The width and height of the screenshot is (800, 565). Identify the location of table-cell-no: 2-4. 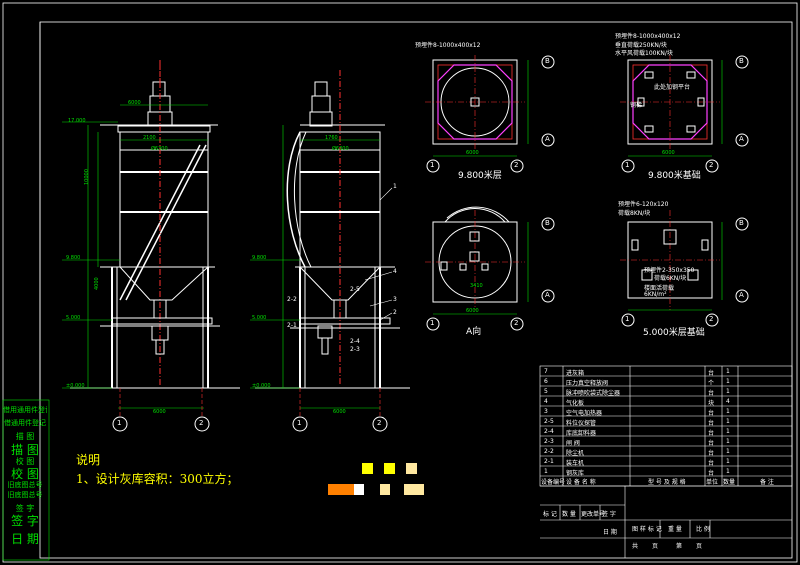
(549, 431).